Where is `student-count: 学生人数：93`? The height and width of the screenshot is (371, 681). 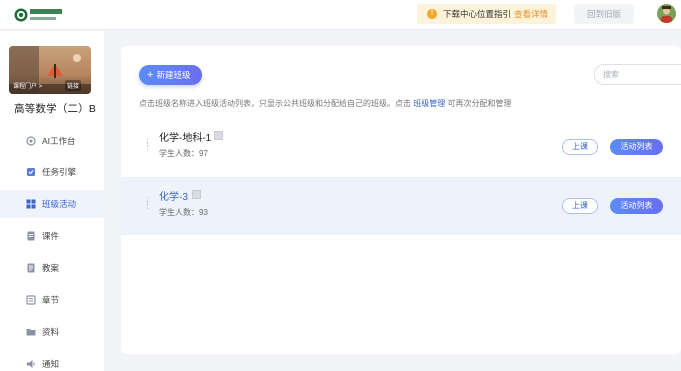
student-count: 学生人数：93 is located at coordinates (183, 212).